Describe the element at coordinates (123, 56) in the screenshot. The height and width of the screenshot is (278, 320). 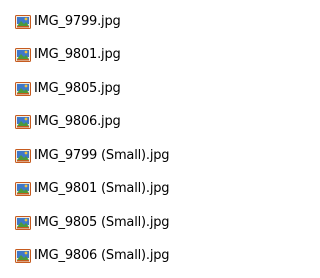
I see `file-item: IMG_9801.jpg` at that location.